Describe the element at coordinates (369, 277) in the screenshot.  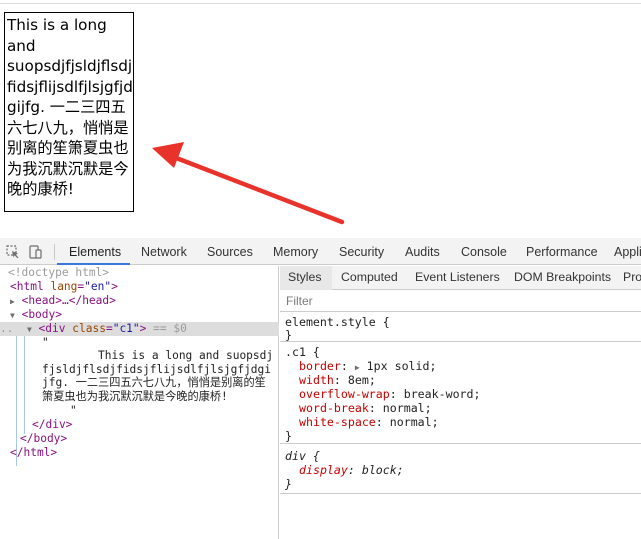
I see `subtab-computed: Computed` at that location.